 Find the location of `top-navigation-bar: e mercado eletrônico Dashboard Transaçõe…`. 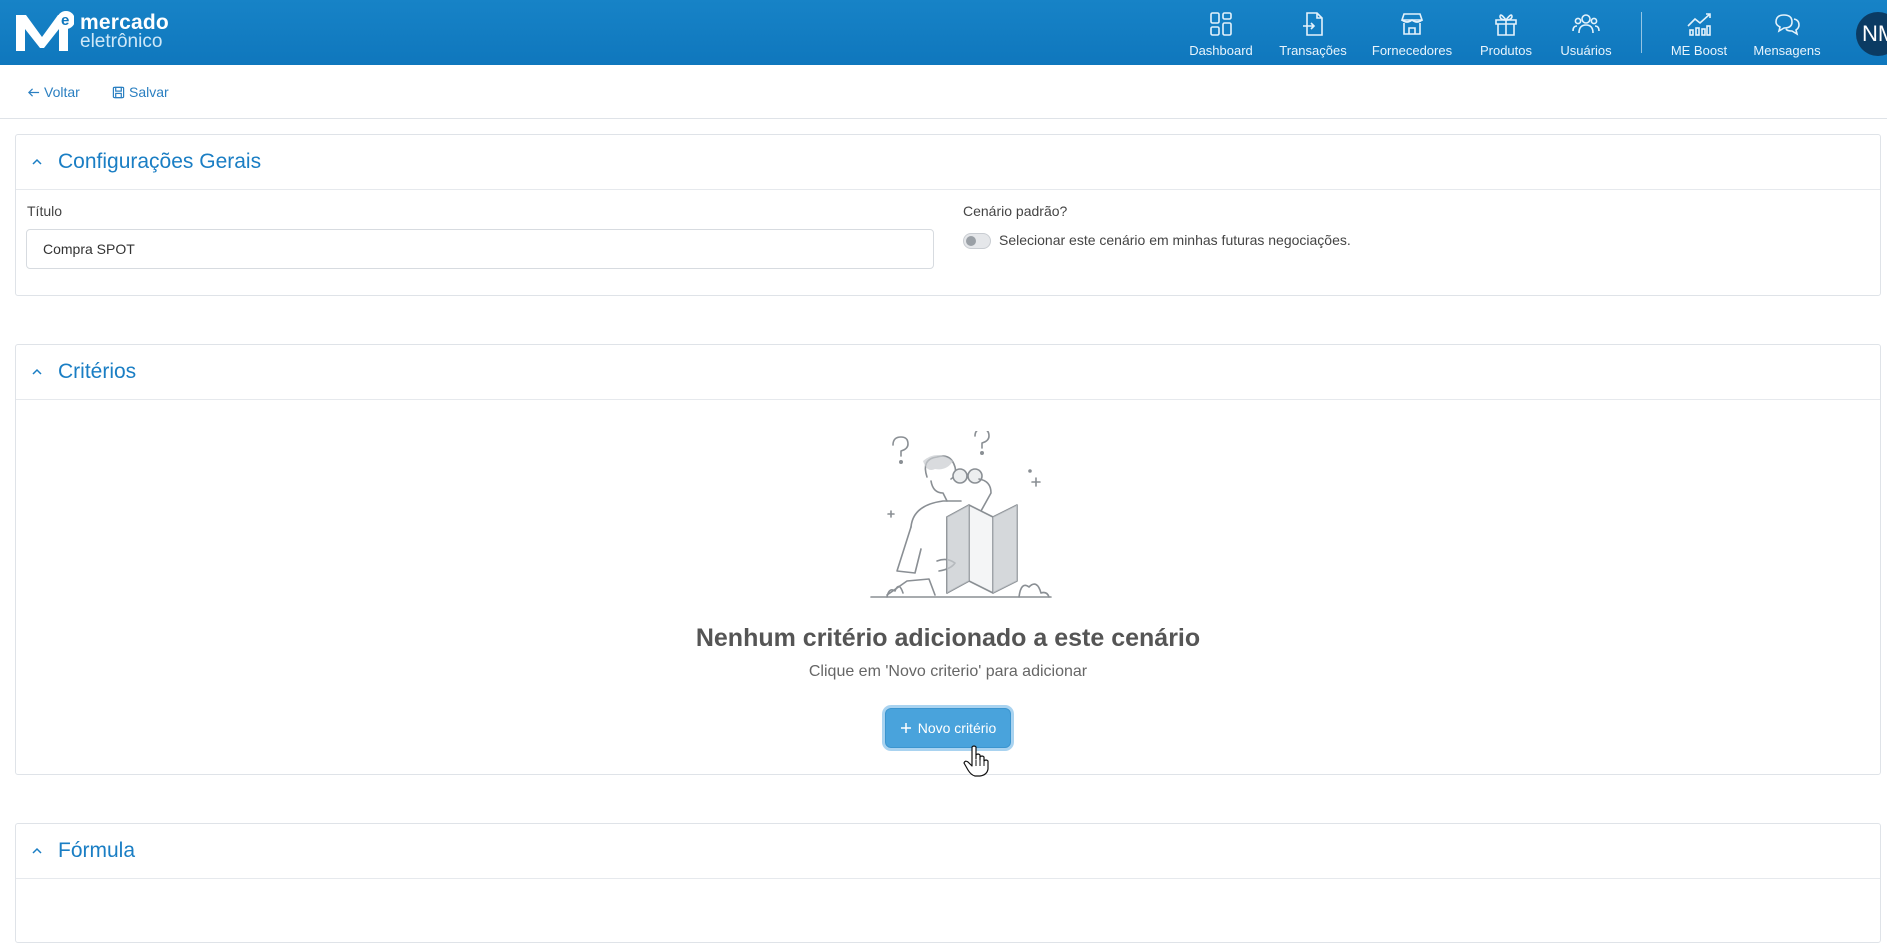

top-navigation-bar: e mercado eletrônico Dashboard Transaçõe… is located at coordinates (943, 32).